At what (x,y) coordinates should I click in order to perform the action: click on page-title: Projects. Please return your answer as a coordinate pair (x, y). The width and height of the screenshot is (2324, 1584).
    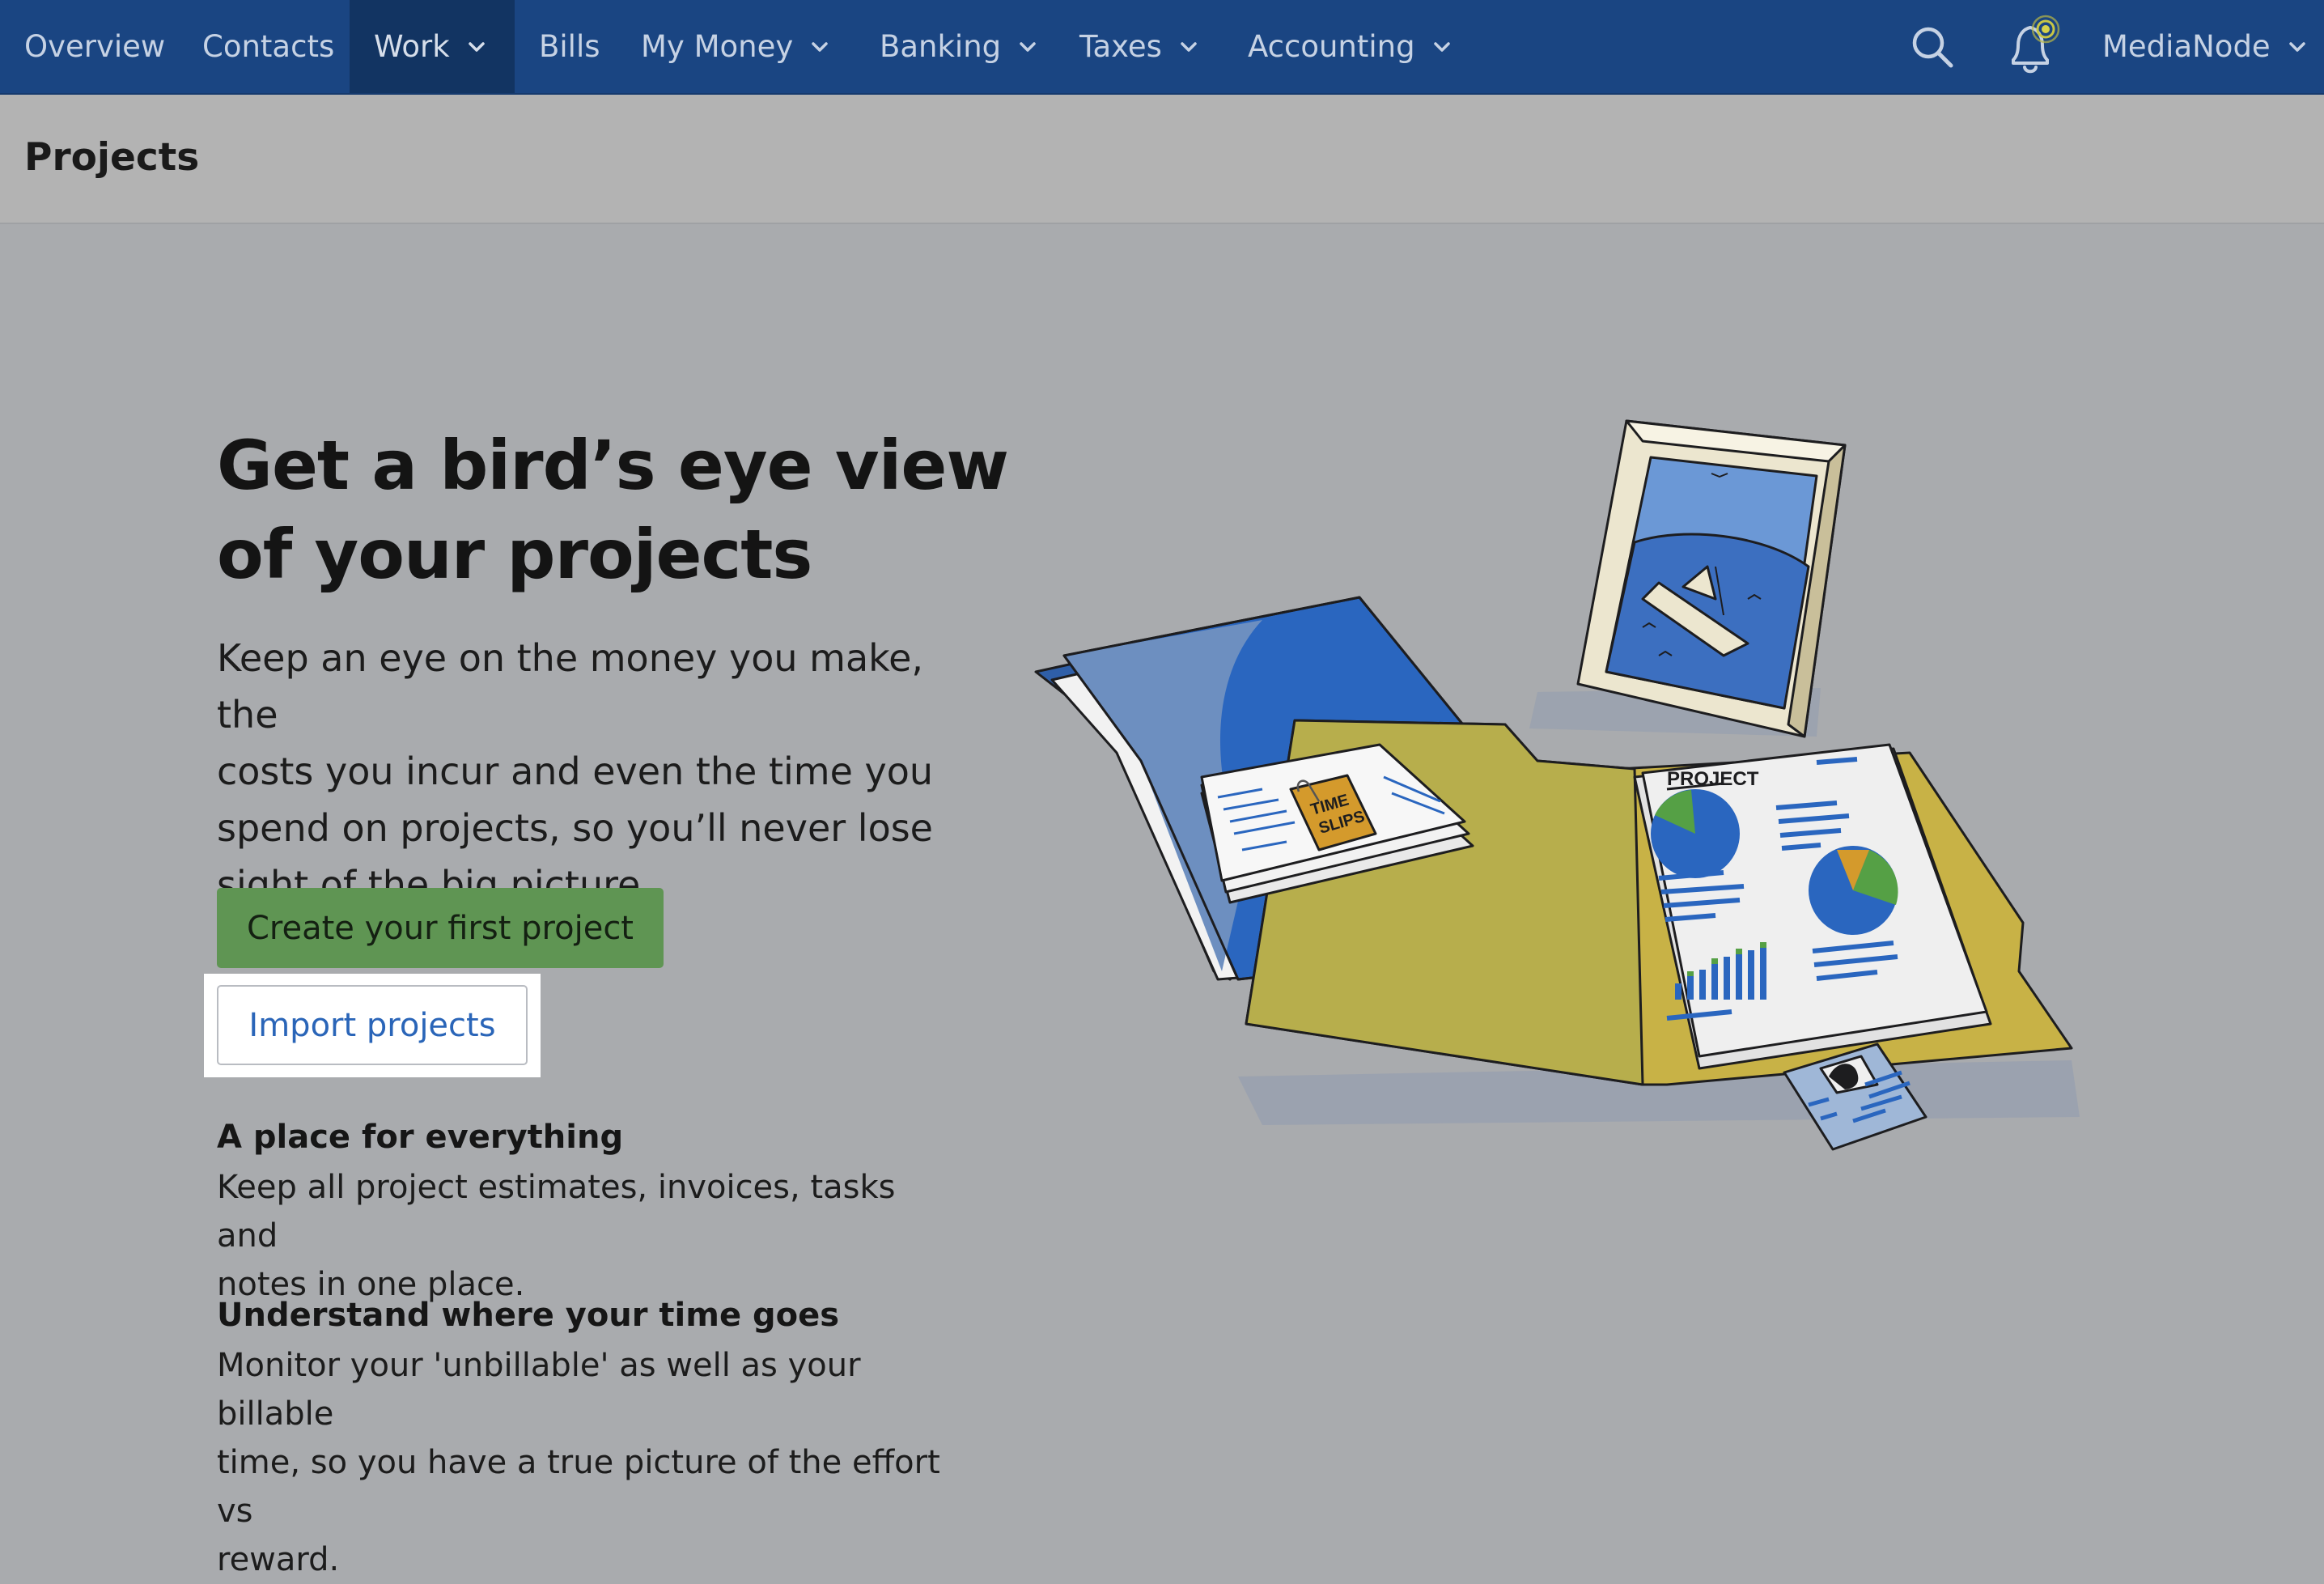
    Looking at the image, I should click on (112, 157).